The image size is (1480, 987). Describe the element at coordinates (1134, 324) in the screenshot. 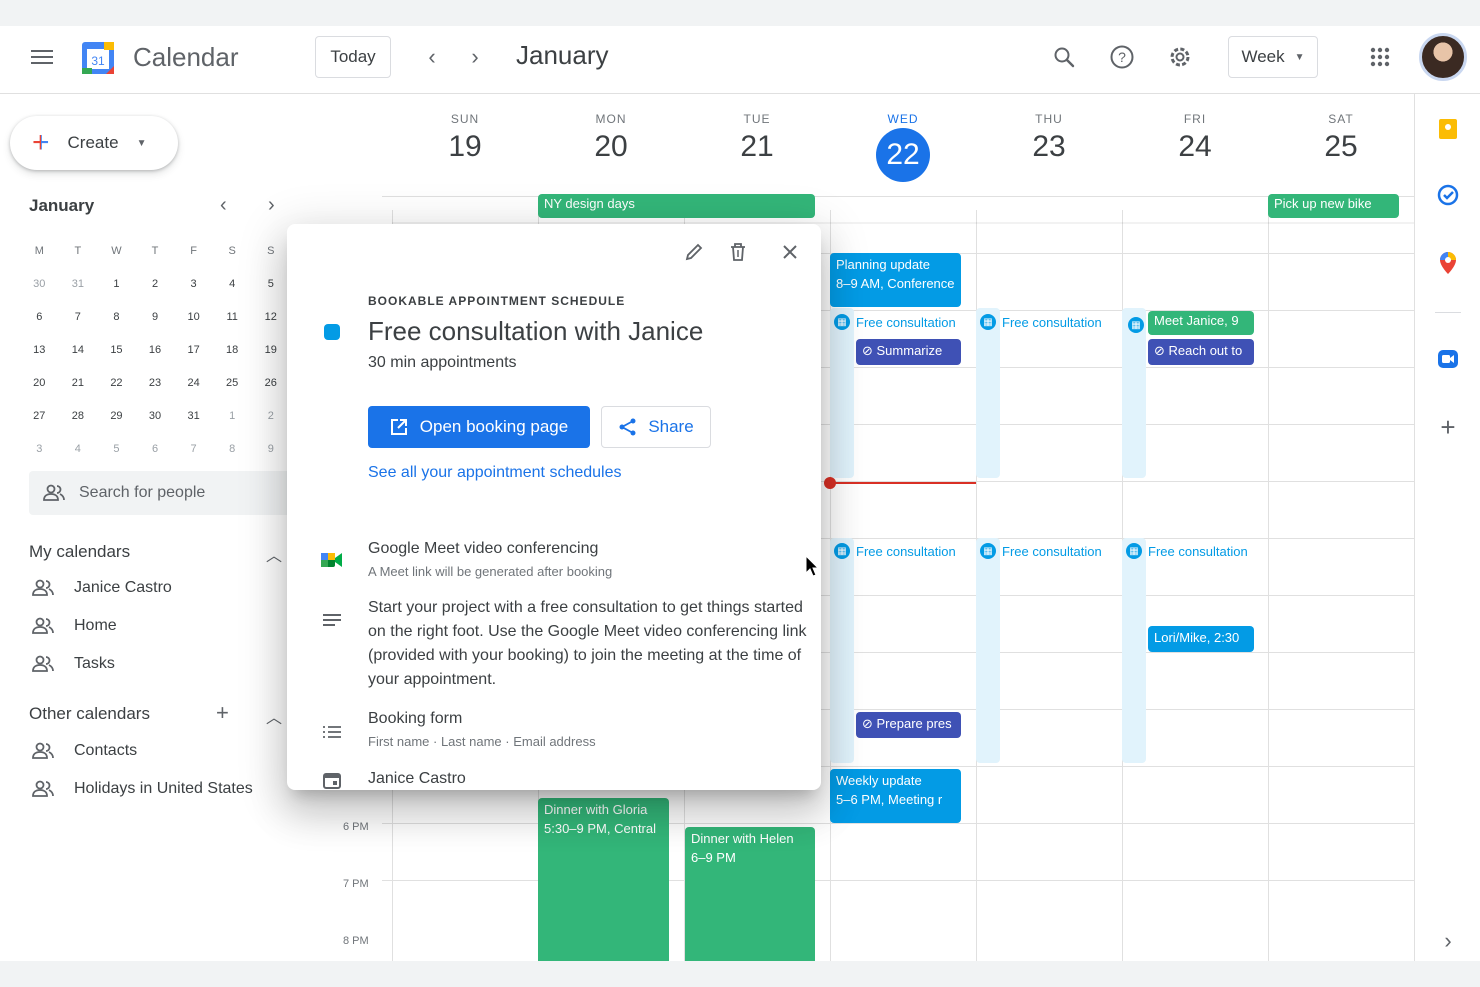

I see `appointment-slot-label: ▦` at that location.